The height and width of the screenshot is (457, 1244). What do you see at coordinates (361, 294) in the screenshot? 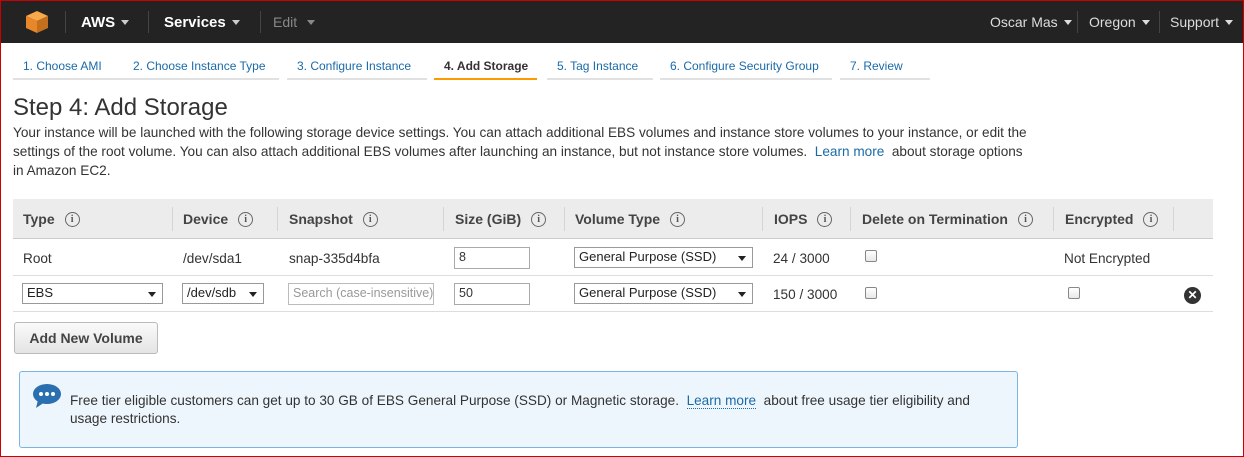
I see `snapshot-search-input: Search (case-insensitive)` at bounding box center [361, 294].